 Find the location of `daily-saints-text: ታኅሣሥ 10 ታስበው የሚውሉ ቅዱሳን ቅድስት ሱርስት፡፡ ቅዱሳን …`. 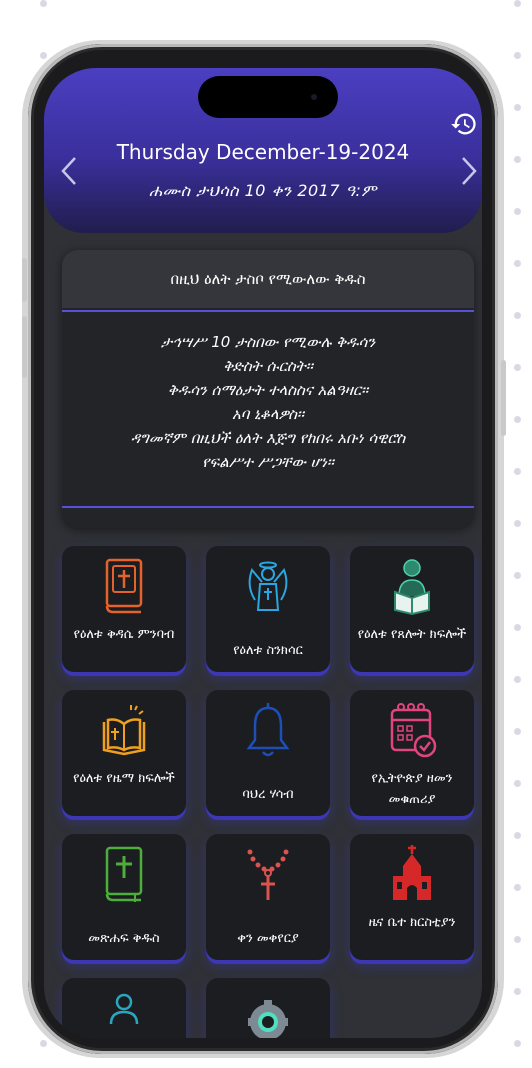

daily-saints-text: ታኅሣሥ 10 ታስበው የሚውሉ ቅዱሳን ቅድስት ሱርስት፡፡ ቅዱሳን … is located at coordinates (268, 402).